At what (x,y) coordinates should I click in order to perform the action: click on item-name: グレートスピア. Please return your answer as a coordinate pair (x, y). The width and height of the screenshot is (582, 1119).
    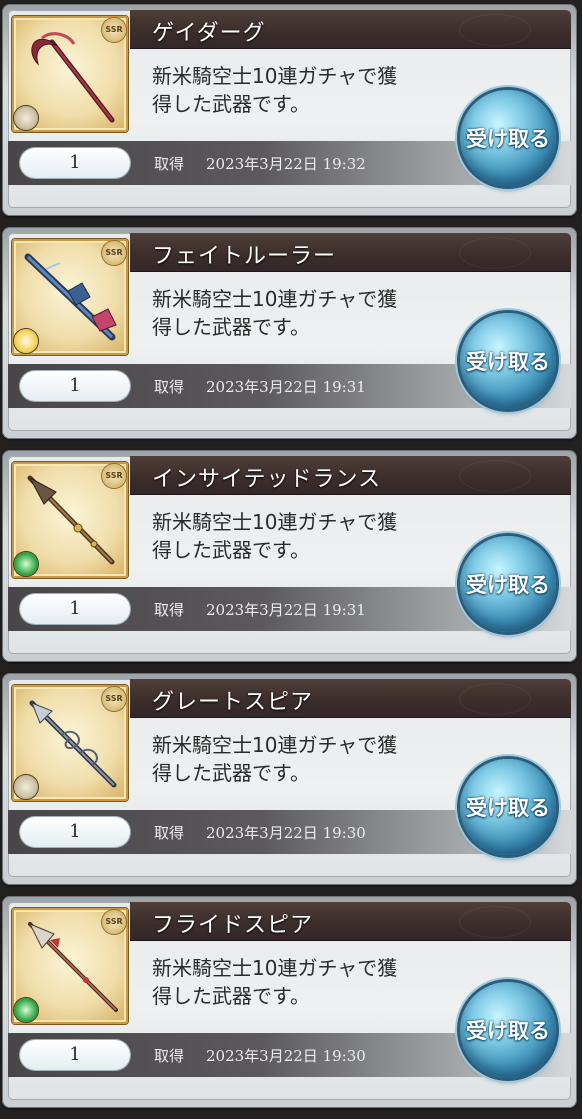
    Looking at the image, I should click on (233, 702).